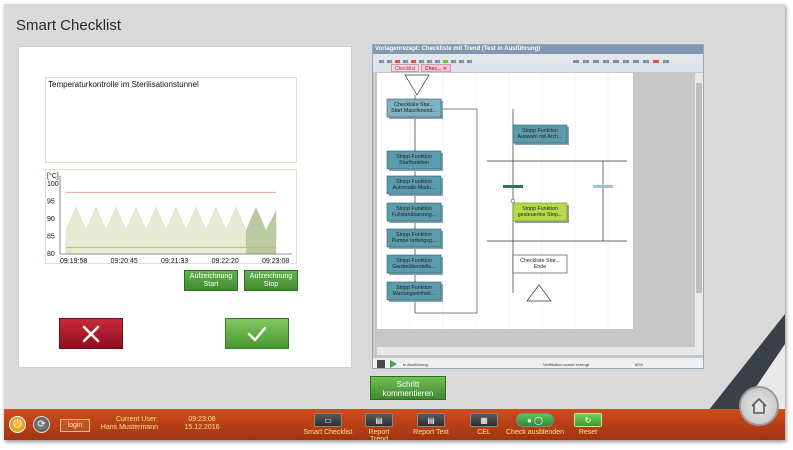  I want to click on smart-checklist-icon: ▭, so click(328, 420).